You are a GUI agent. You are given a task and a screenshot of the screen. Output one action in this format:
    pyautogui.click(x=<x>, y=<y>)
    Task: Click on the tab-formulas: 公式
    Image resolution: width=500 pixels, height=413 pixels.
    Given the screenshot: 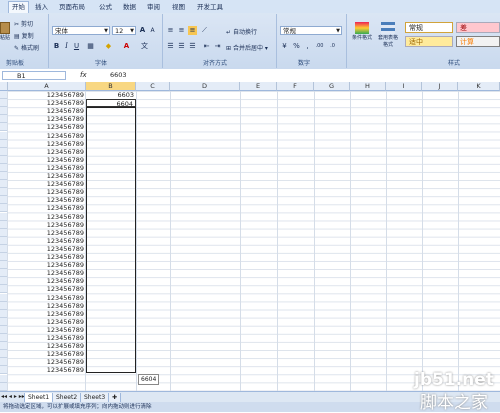 What is the action you would take?
    pyautogui.click(x=105, y=7)
    